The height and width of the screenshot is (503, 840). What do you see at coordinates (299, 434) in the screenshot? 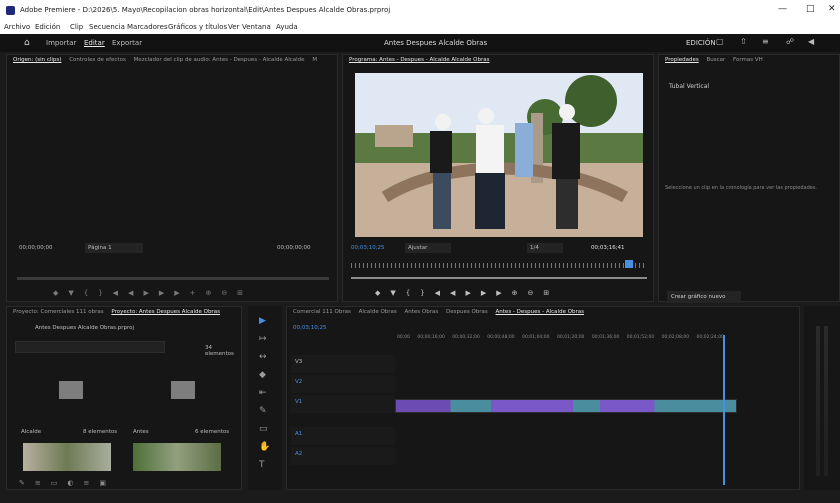
I see `track-label-a1: A1` at bounding box center [299, 434].